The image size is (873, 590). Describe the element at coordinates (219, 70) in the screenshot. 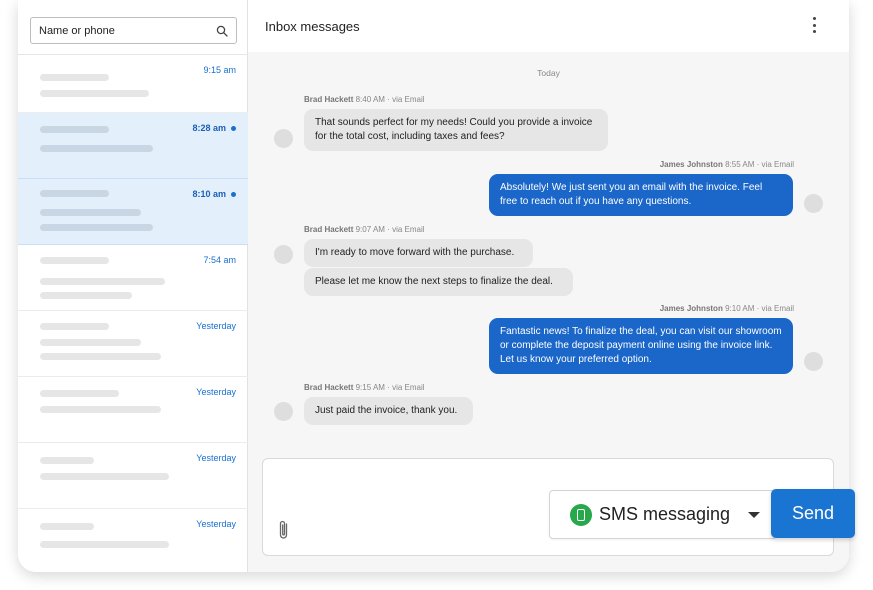

I see `conversation-time: 9:15 am` at that location.